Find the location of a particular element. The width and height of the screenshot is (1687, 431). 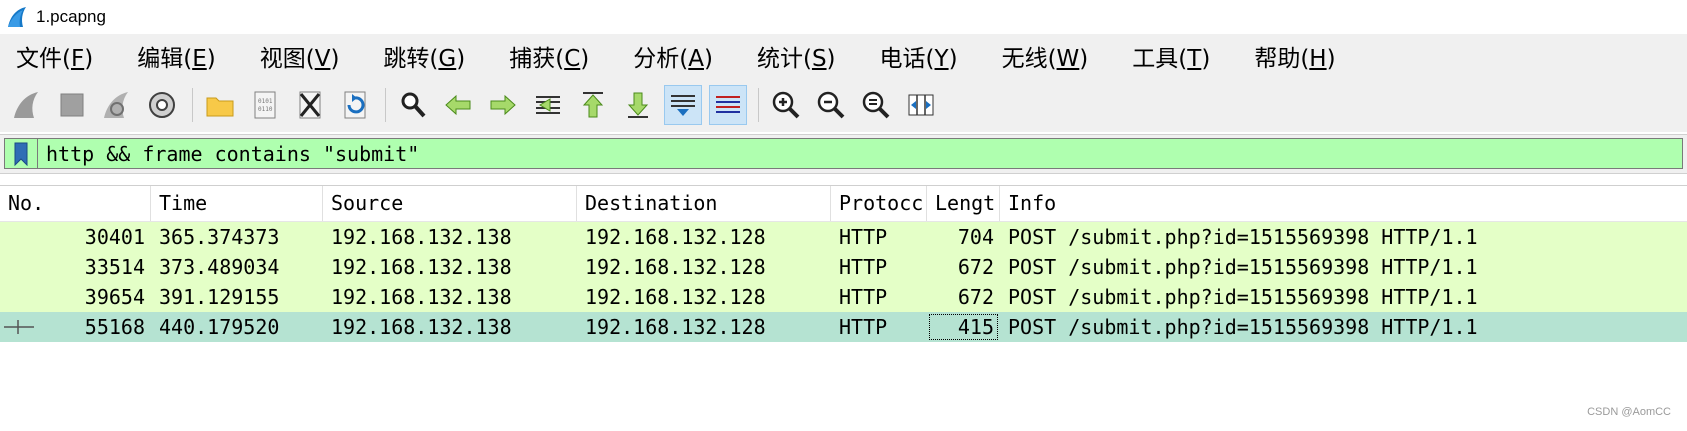

close-file-button is located at coordinates (310, 105).